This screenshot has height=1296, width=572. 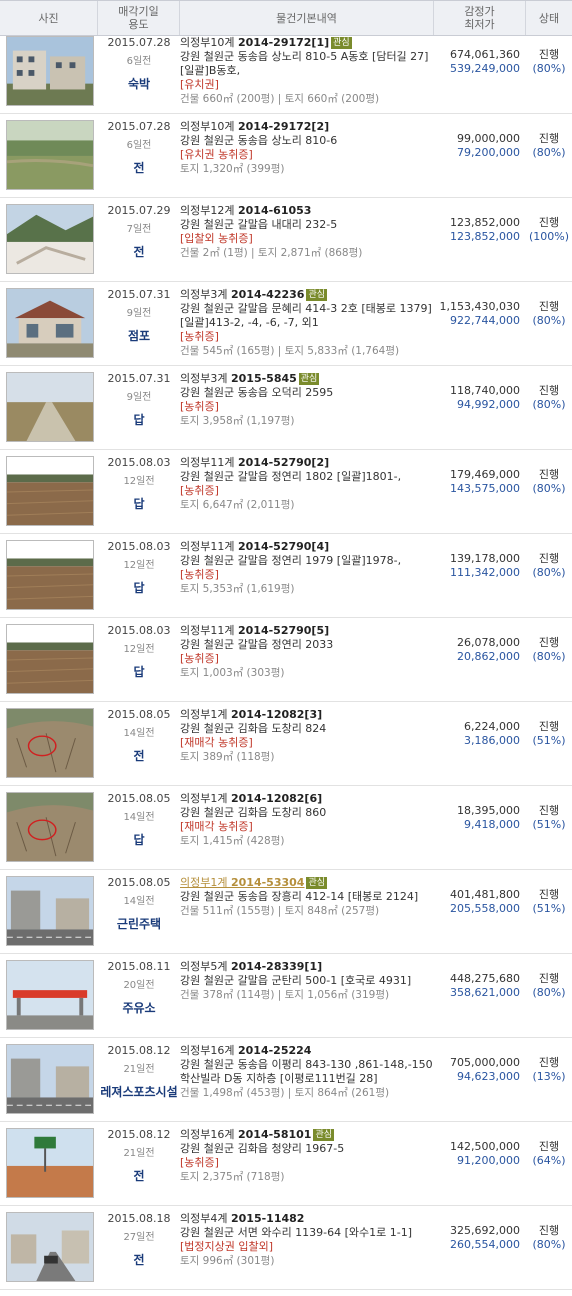 I want to click on minimum-price: 922,744,000, so click(x=485, y=320).